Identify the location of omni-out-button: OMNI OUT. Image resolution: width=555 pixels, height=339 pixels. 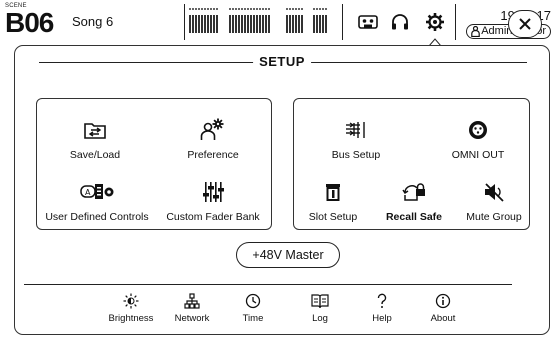
(478, 139).